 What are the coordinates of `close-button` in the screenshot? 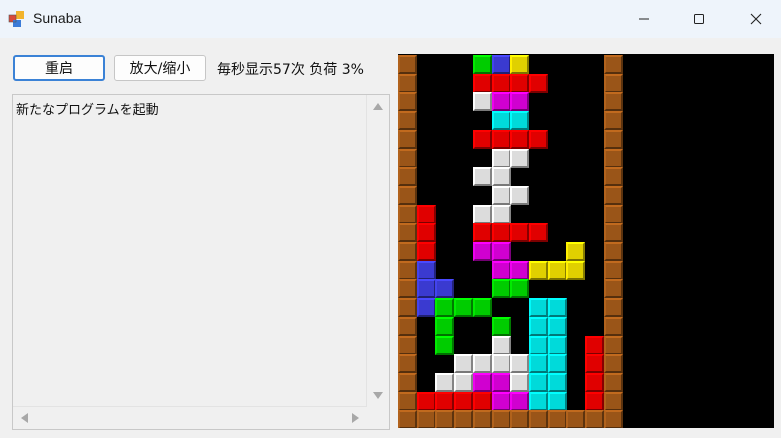 It's located at (756, 19).